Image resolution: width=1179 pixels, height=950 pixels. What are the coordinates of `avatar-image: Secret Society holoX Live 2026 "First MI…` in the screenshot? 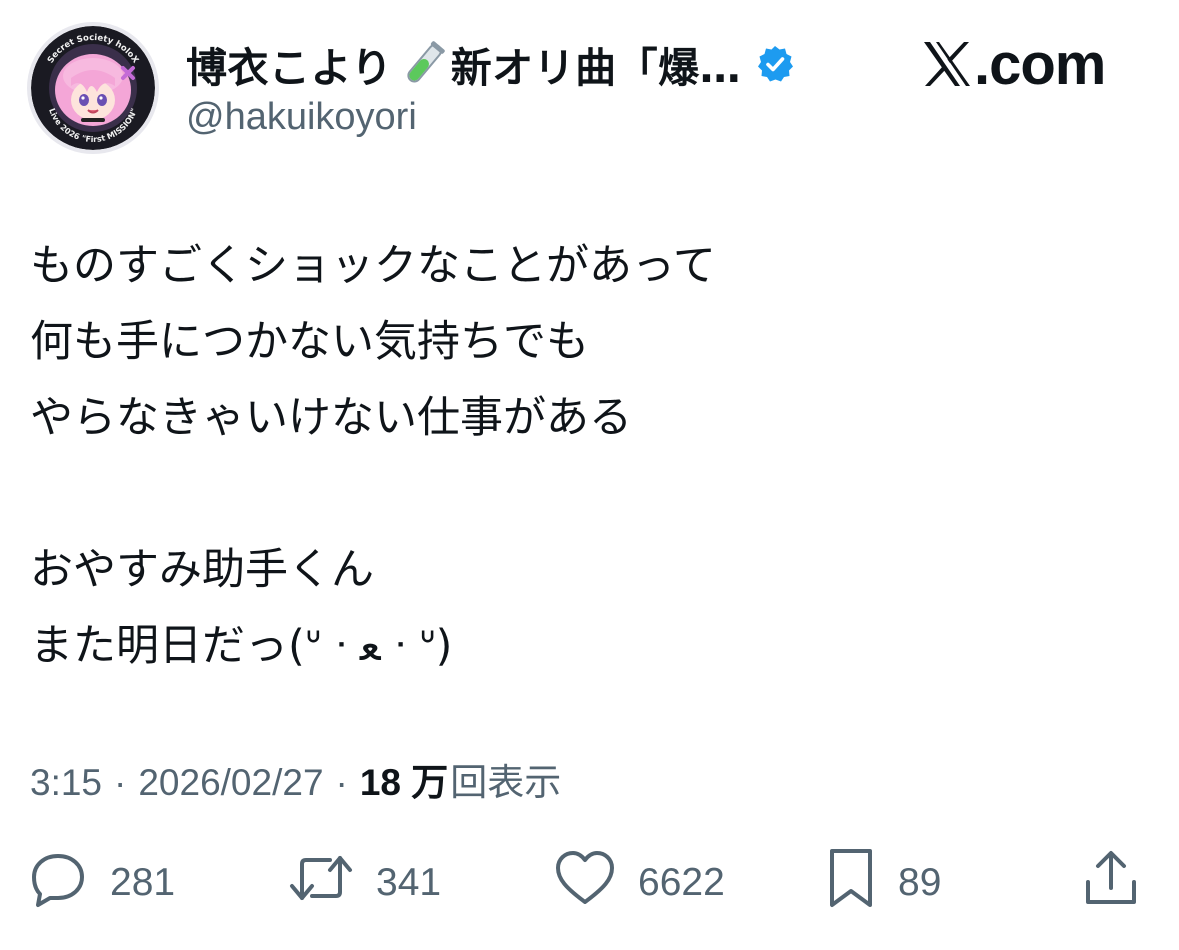 It's located at (93, 88).